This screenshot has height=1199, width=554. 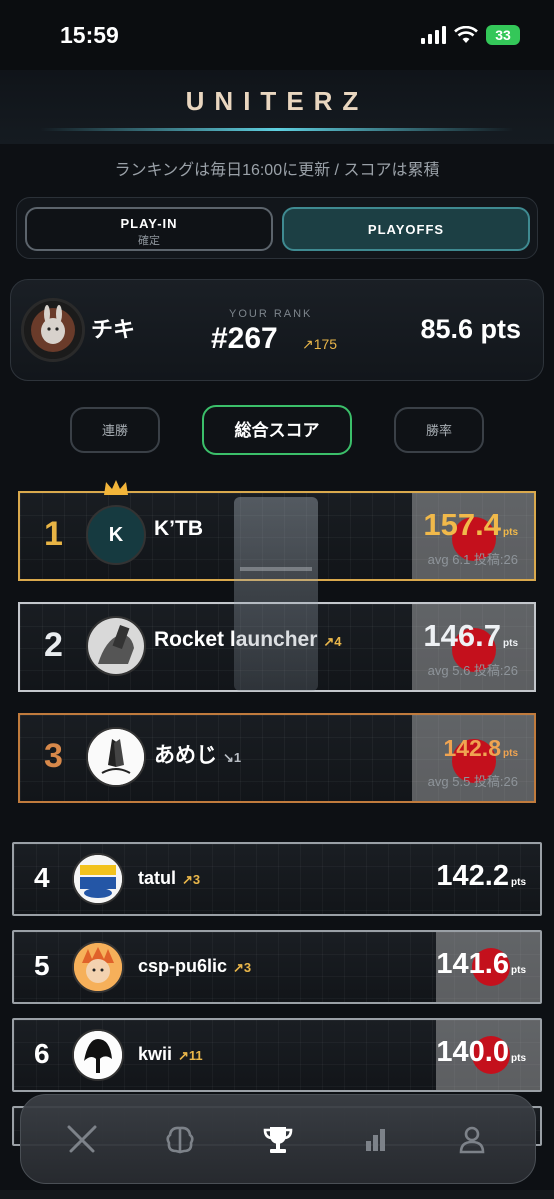 I want to click on status-time: 15:59, so click(x=89, y=35).